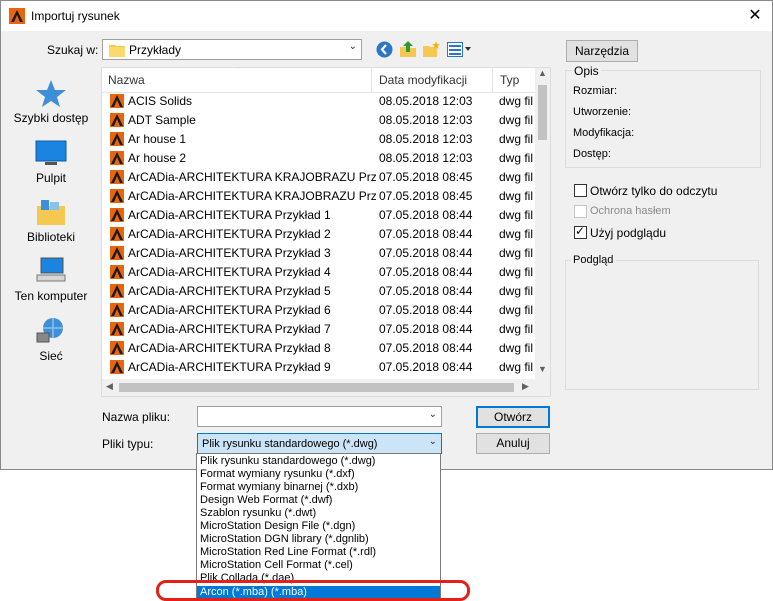 The height and width of the screenshot is (601, 773). I want to click on file-name: ACIS Solids, so click(160, 101).